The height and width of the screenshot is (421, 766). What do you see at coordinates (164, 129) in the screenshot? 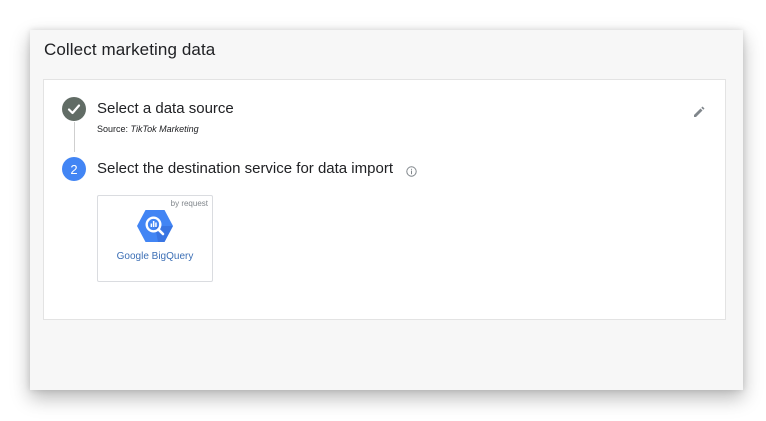
I see `source-value: TikTok Marketing` at bounding box center [164, 129].